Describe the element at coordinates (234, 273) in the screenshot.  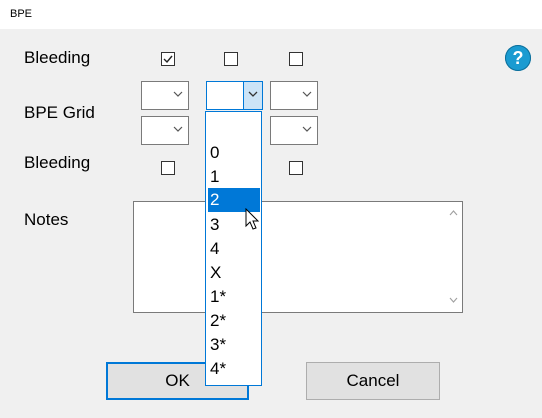
I see `dropdown-option: X` at that location.